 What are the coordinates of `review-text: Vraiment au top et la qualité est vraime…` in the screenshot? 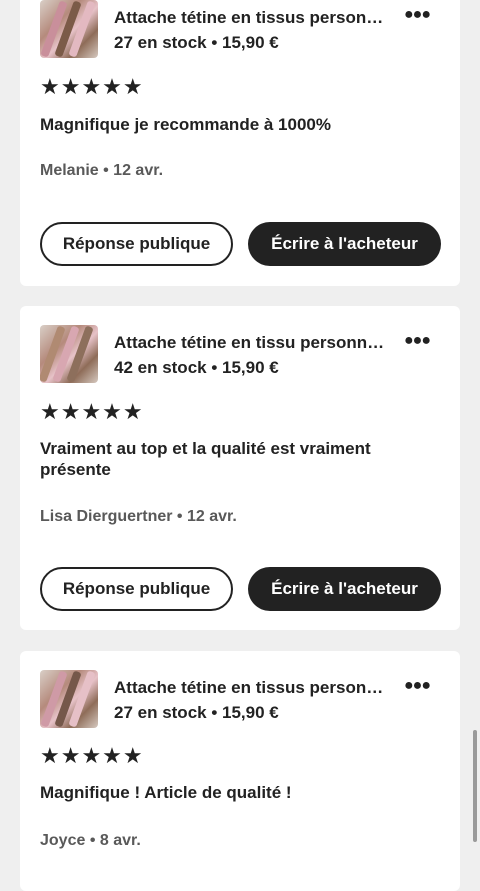 It's located at (205, 459).